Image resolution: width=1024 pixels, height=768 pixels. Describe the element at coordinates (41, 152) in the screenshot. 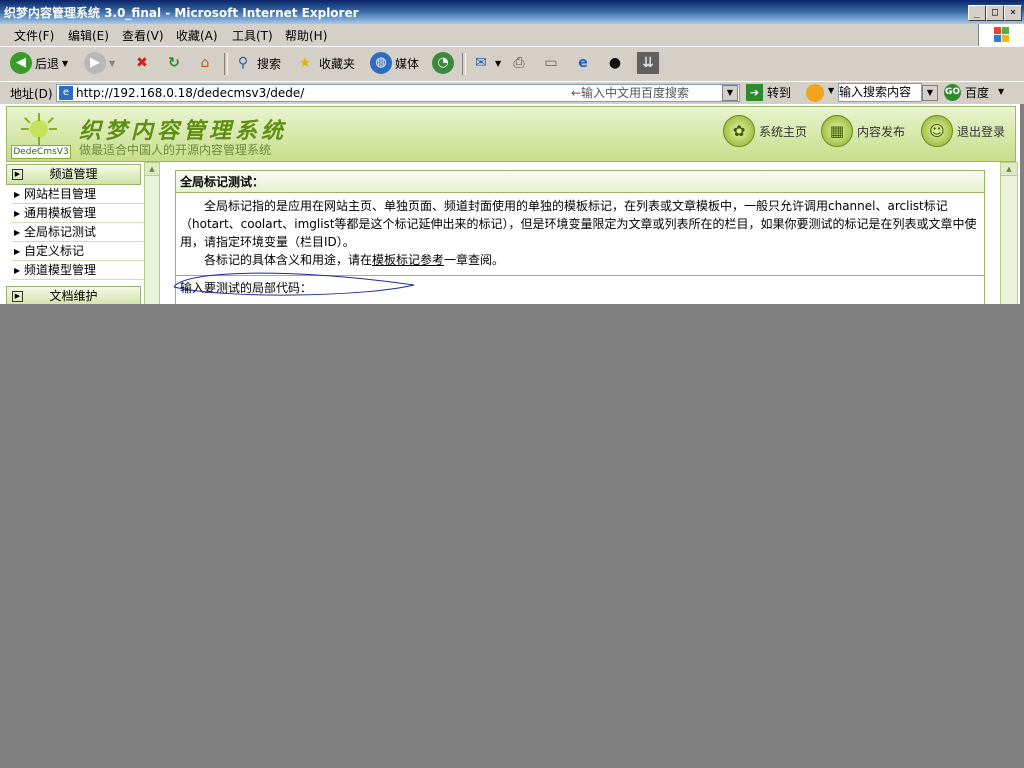

I see `logo-caption: DedeCmsV3` at that location.